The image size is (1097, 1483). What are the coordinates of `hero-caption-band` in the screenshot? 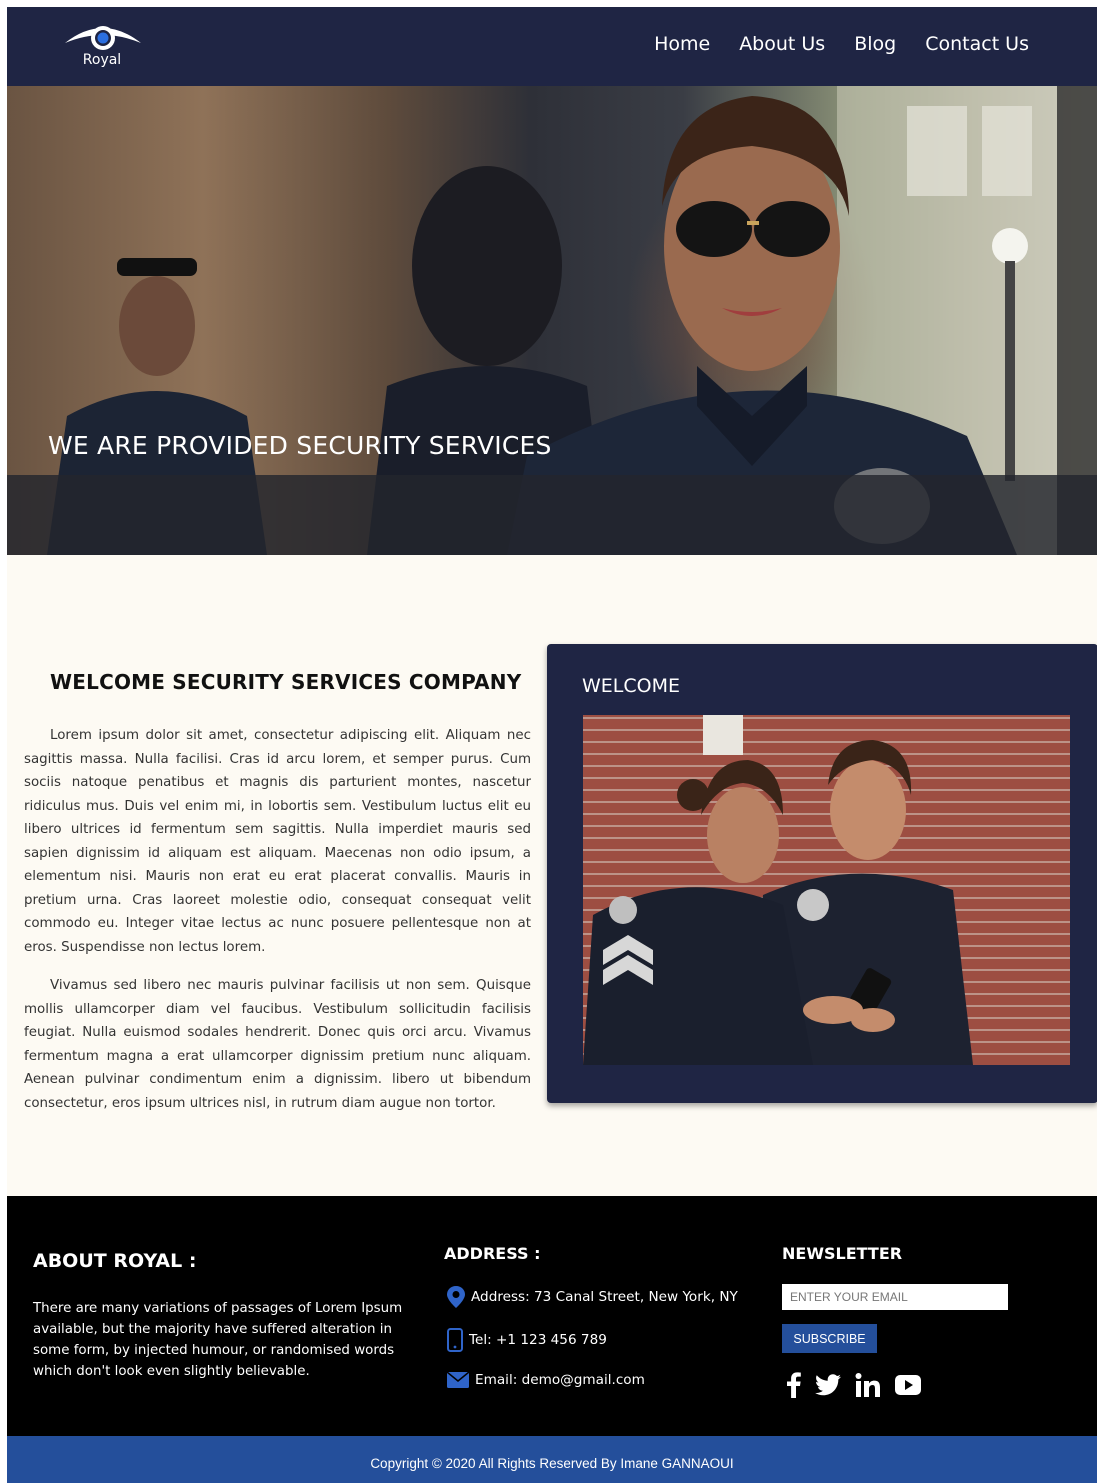 It's located at (552, 515).